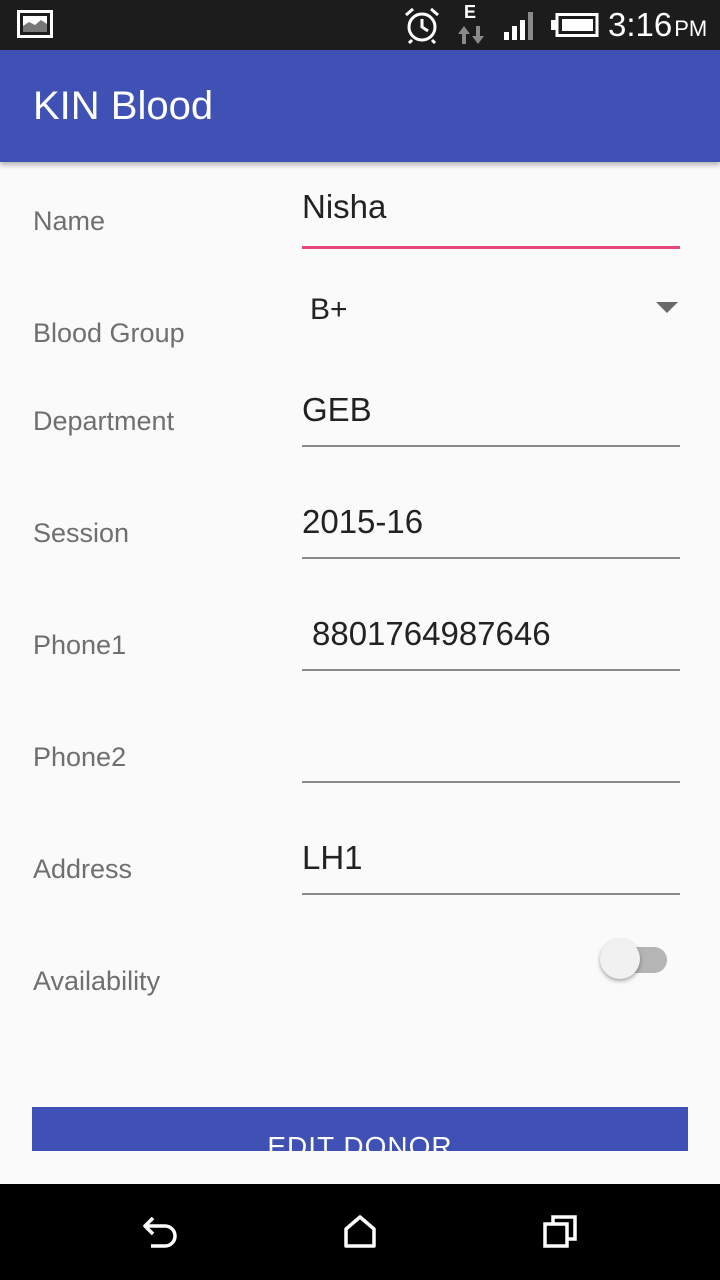  What do you see at coordinates (471, 24) in the screenshot?
I see `data-transfer-icon: E` at bounding box center [471, 24].